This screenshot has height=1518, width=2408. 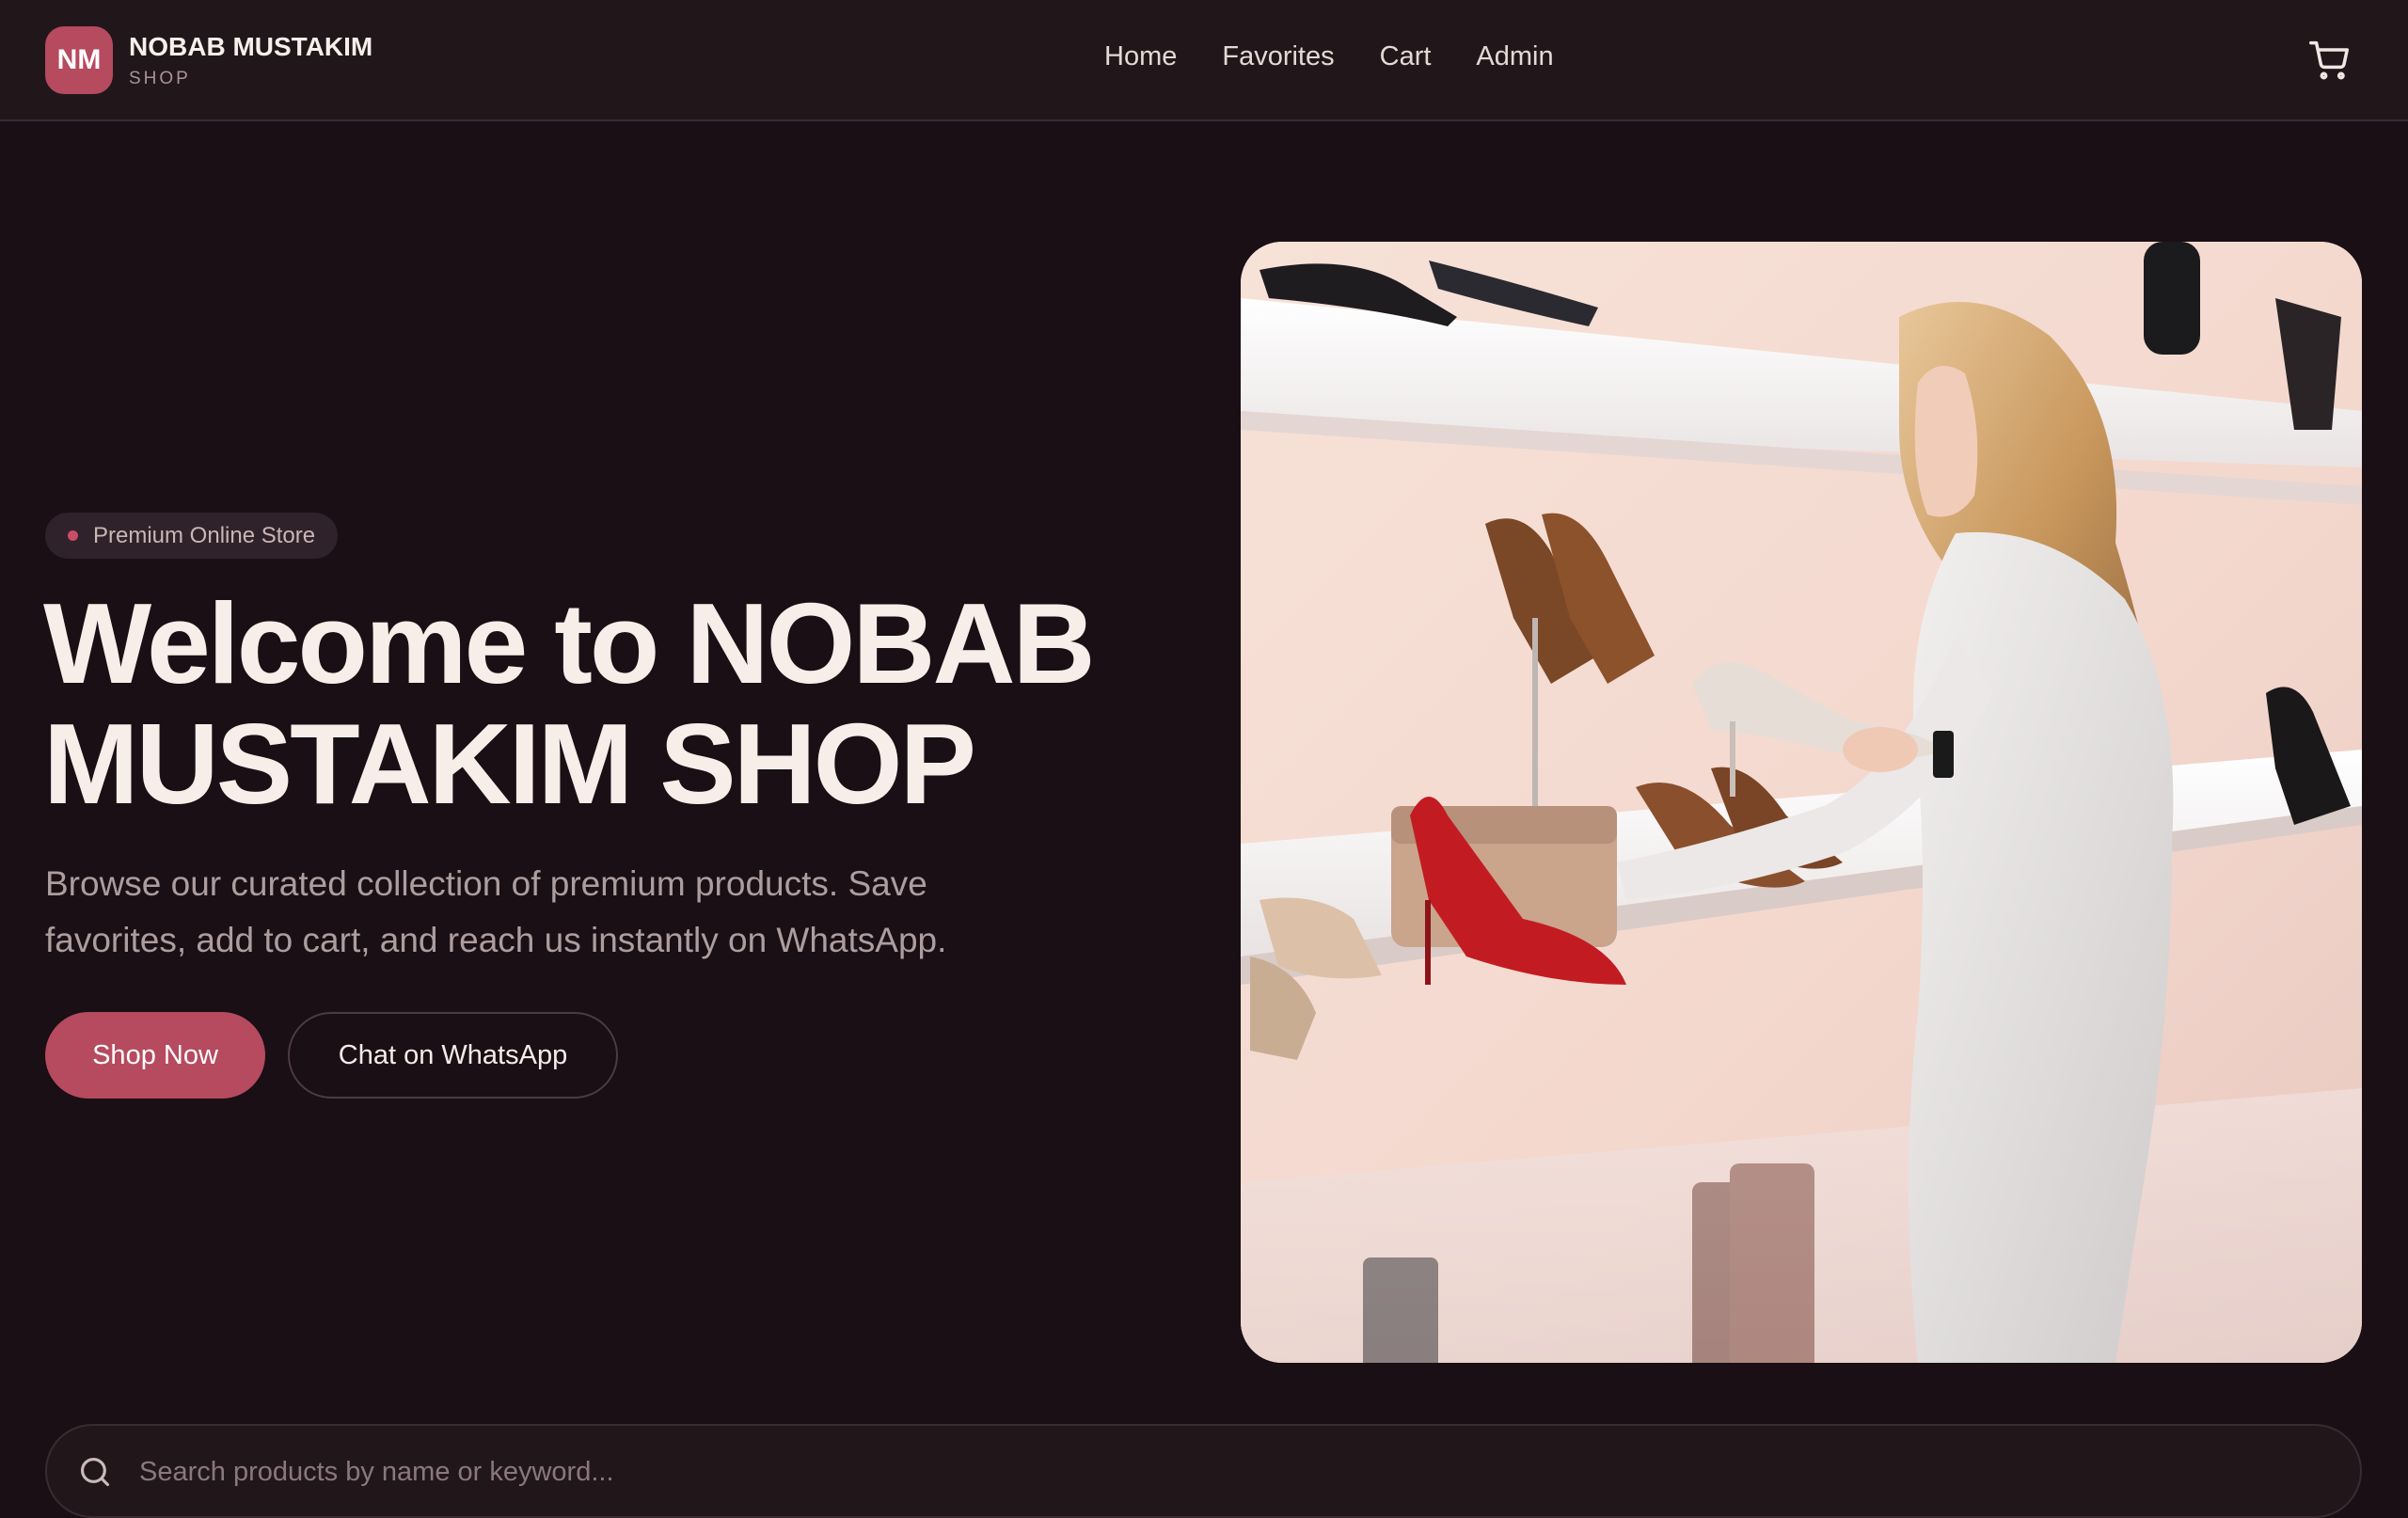 I want to click on logo-badge: NM, so click(x=79, y=60).